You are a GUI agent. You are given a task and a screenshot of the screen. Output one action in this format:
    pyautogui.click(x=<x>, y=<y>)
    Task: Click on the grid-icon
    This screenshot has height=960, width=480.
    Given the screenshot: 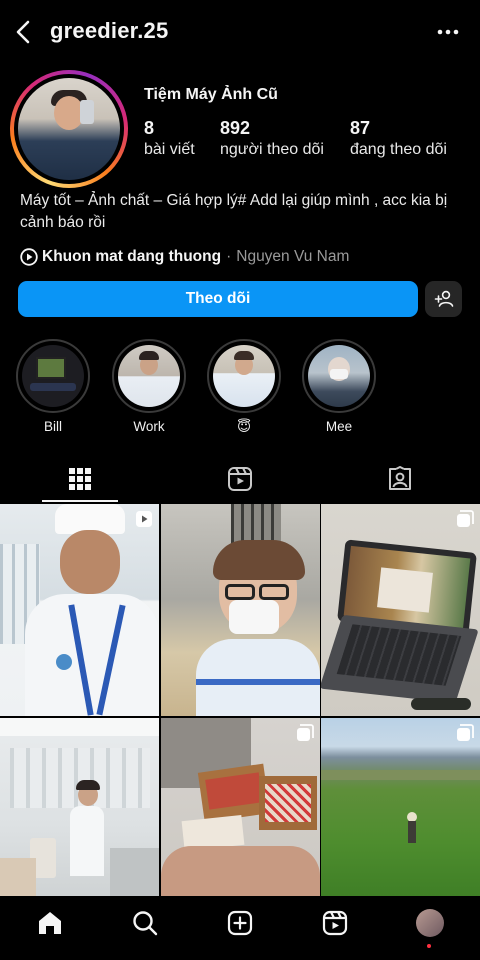 What is the action you would take?
    pyautogui.click(x=80, y=479)
    